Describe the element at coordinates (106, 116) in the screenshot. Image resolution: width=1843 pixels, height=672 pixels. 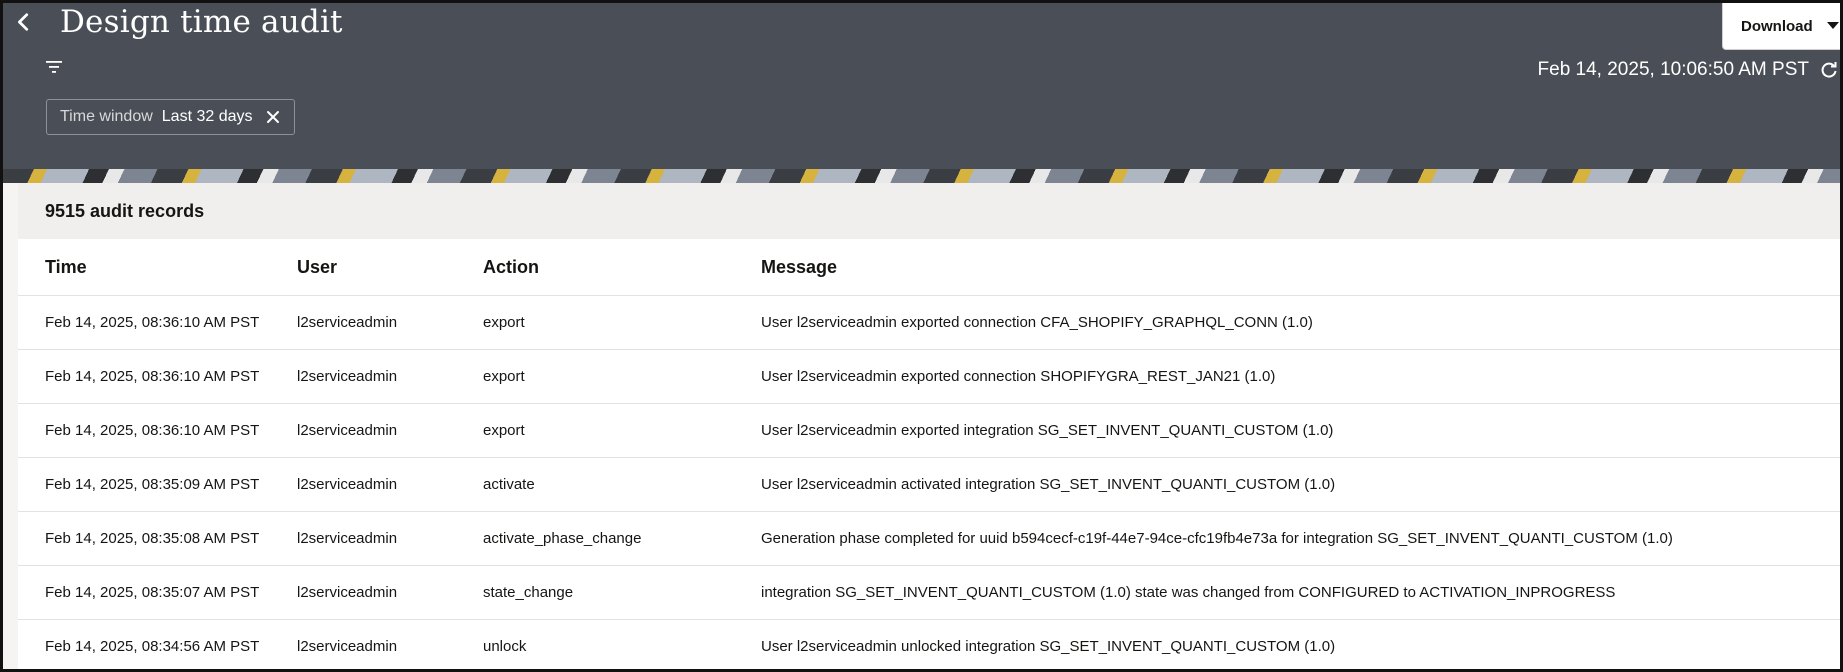
I see `chip-label: Time window` at that location.